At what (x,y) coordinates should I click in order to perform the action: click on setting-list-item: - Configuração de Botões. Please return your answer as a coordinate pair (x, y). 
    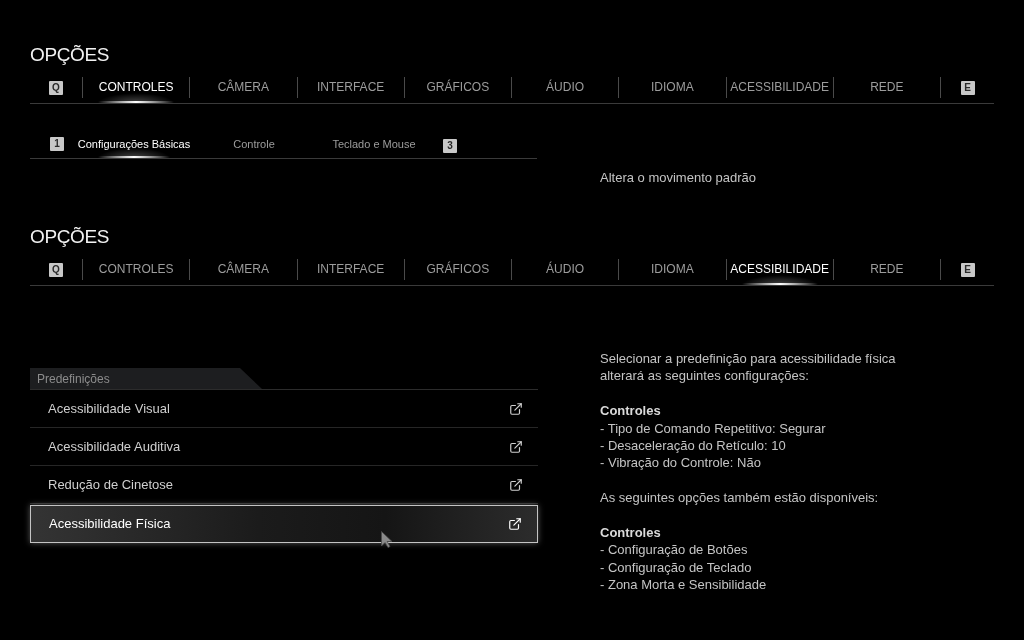
    Looking at the image, I should click on (674, 550).